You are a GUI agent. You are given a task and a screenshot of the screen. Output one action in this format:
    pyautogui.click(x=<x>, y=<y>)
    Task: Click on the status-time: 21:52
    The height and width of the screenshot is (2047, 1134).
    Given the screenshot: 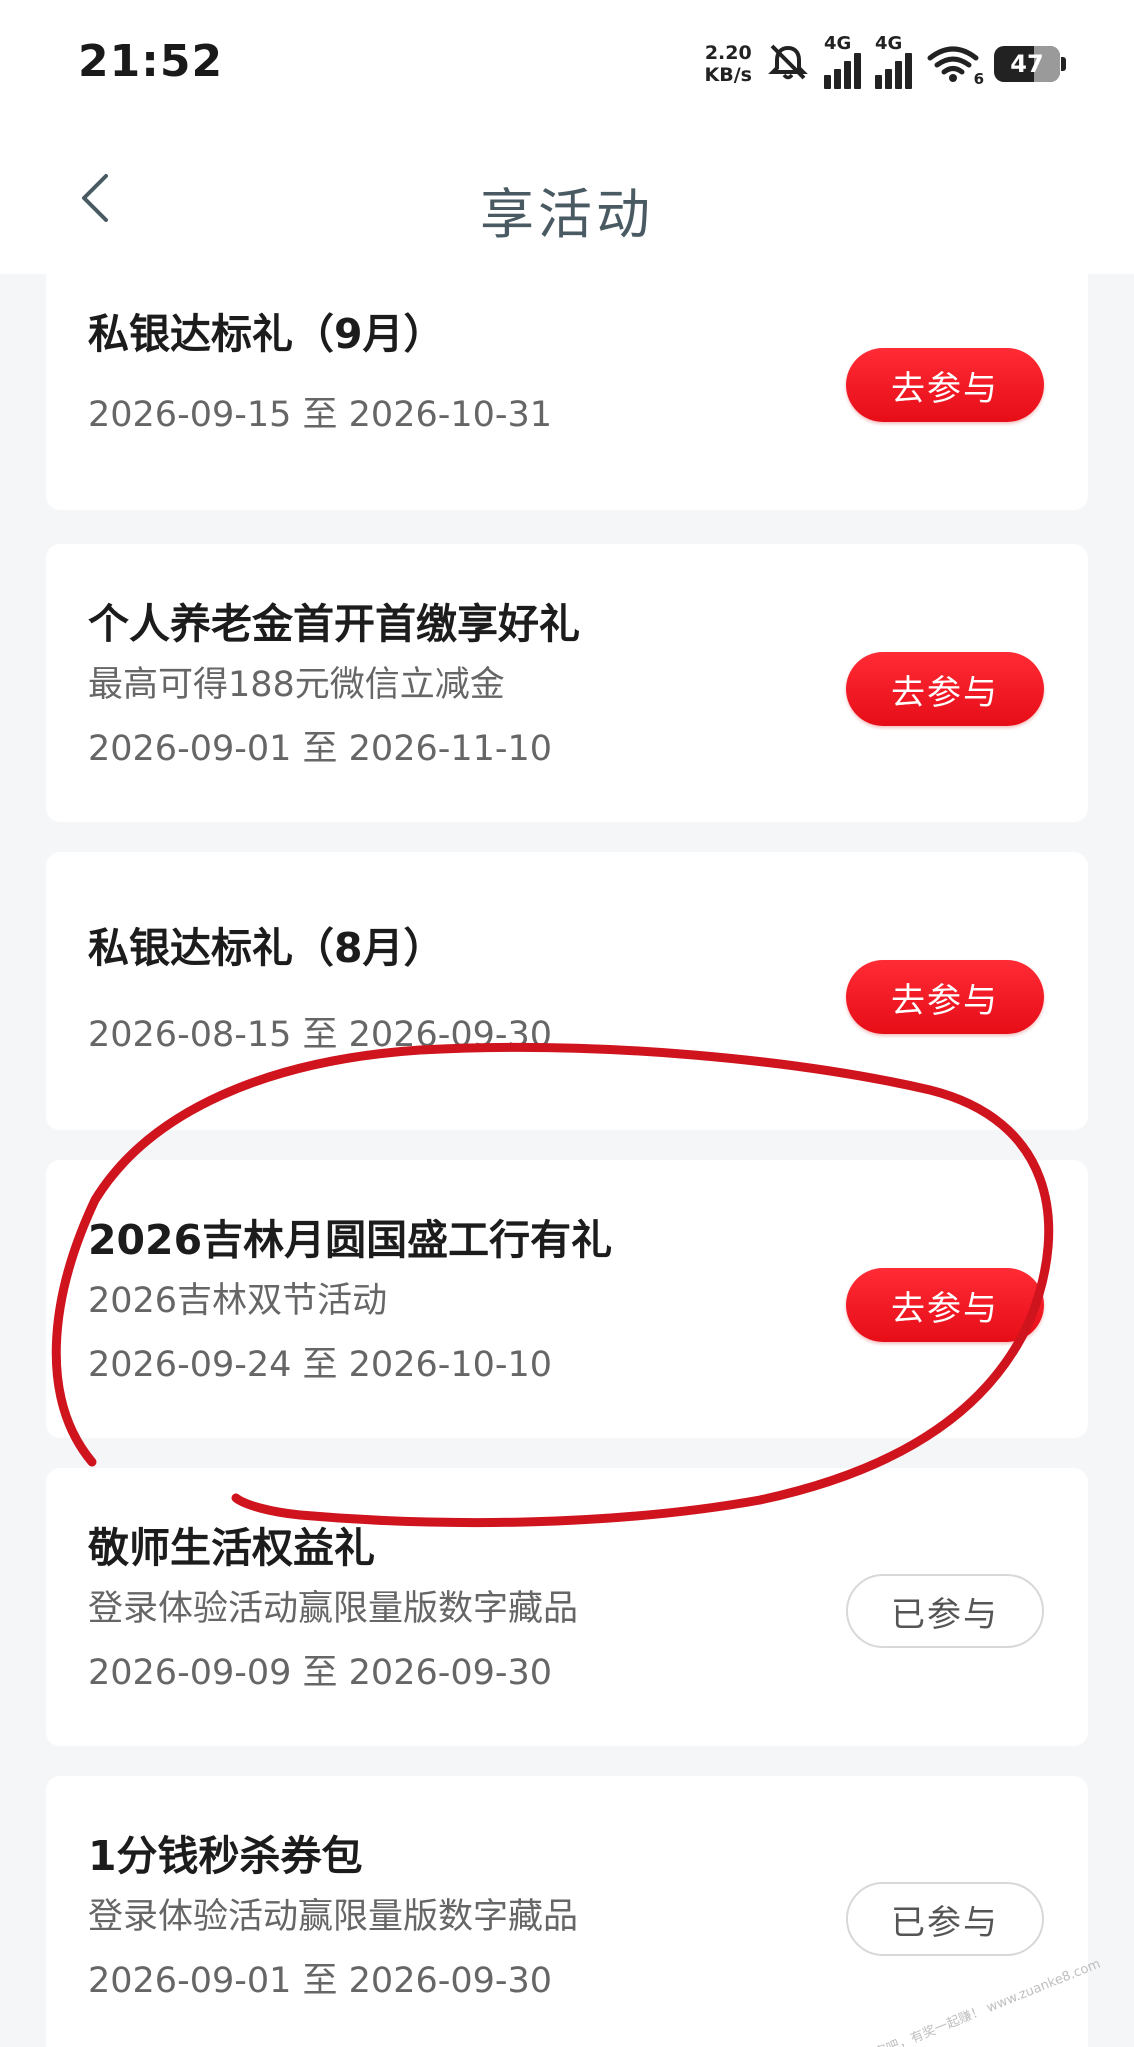 What is the action you would take?
    pyautogui.click(x=151, y=61)
    